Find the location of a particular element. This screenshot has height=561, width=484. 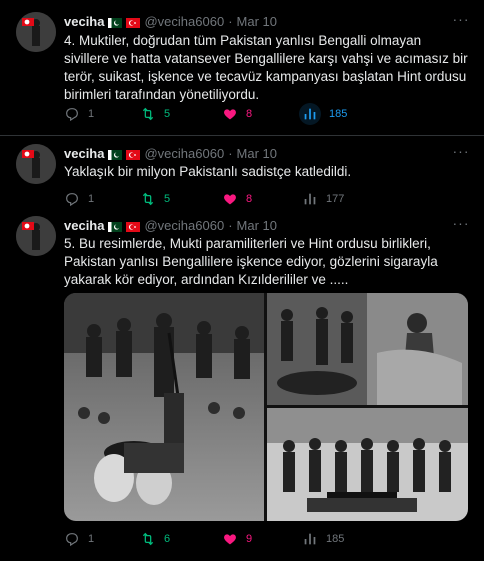

retweet-button: 6 is located at coordinates (155, 539).